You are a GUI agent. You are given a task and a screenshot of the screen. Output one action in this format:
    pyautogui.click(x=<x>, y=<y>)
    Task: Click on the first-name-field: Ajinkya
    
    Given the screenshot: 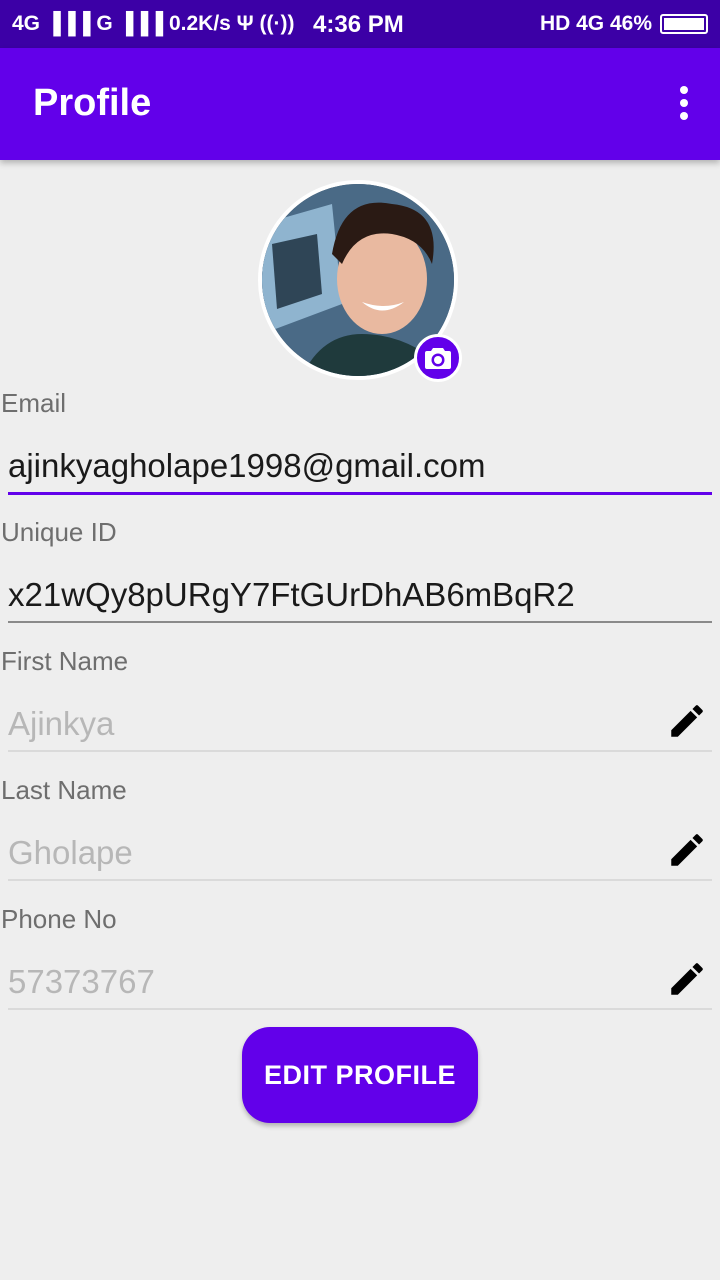 What is the action you would take?
    pyautogui.click(x=61, y=724)
    